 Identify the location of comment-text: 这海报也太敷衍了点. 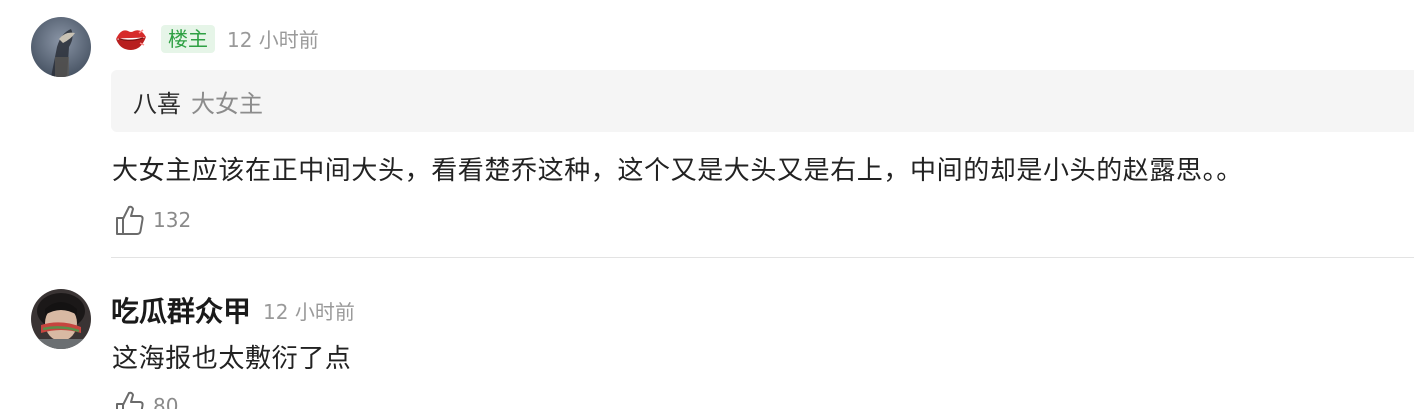
(232, 359).